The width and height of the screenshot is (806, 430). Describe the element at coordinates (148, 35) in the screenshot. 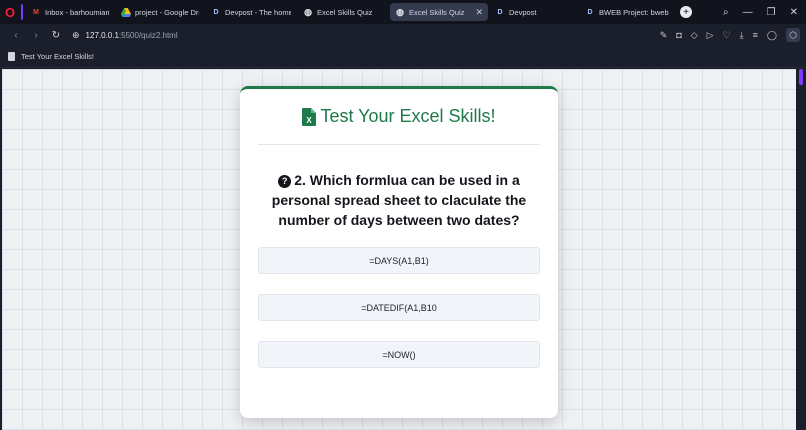

I see `url-path: :5500/quiz2.html` at that location.